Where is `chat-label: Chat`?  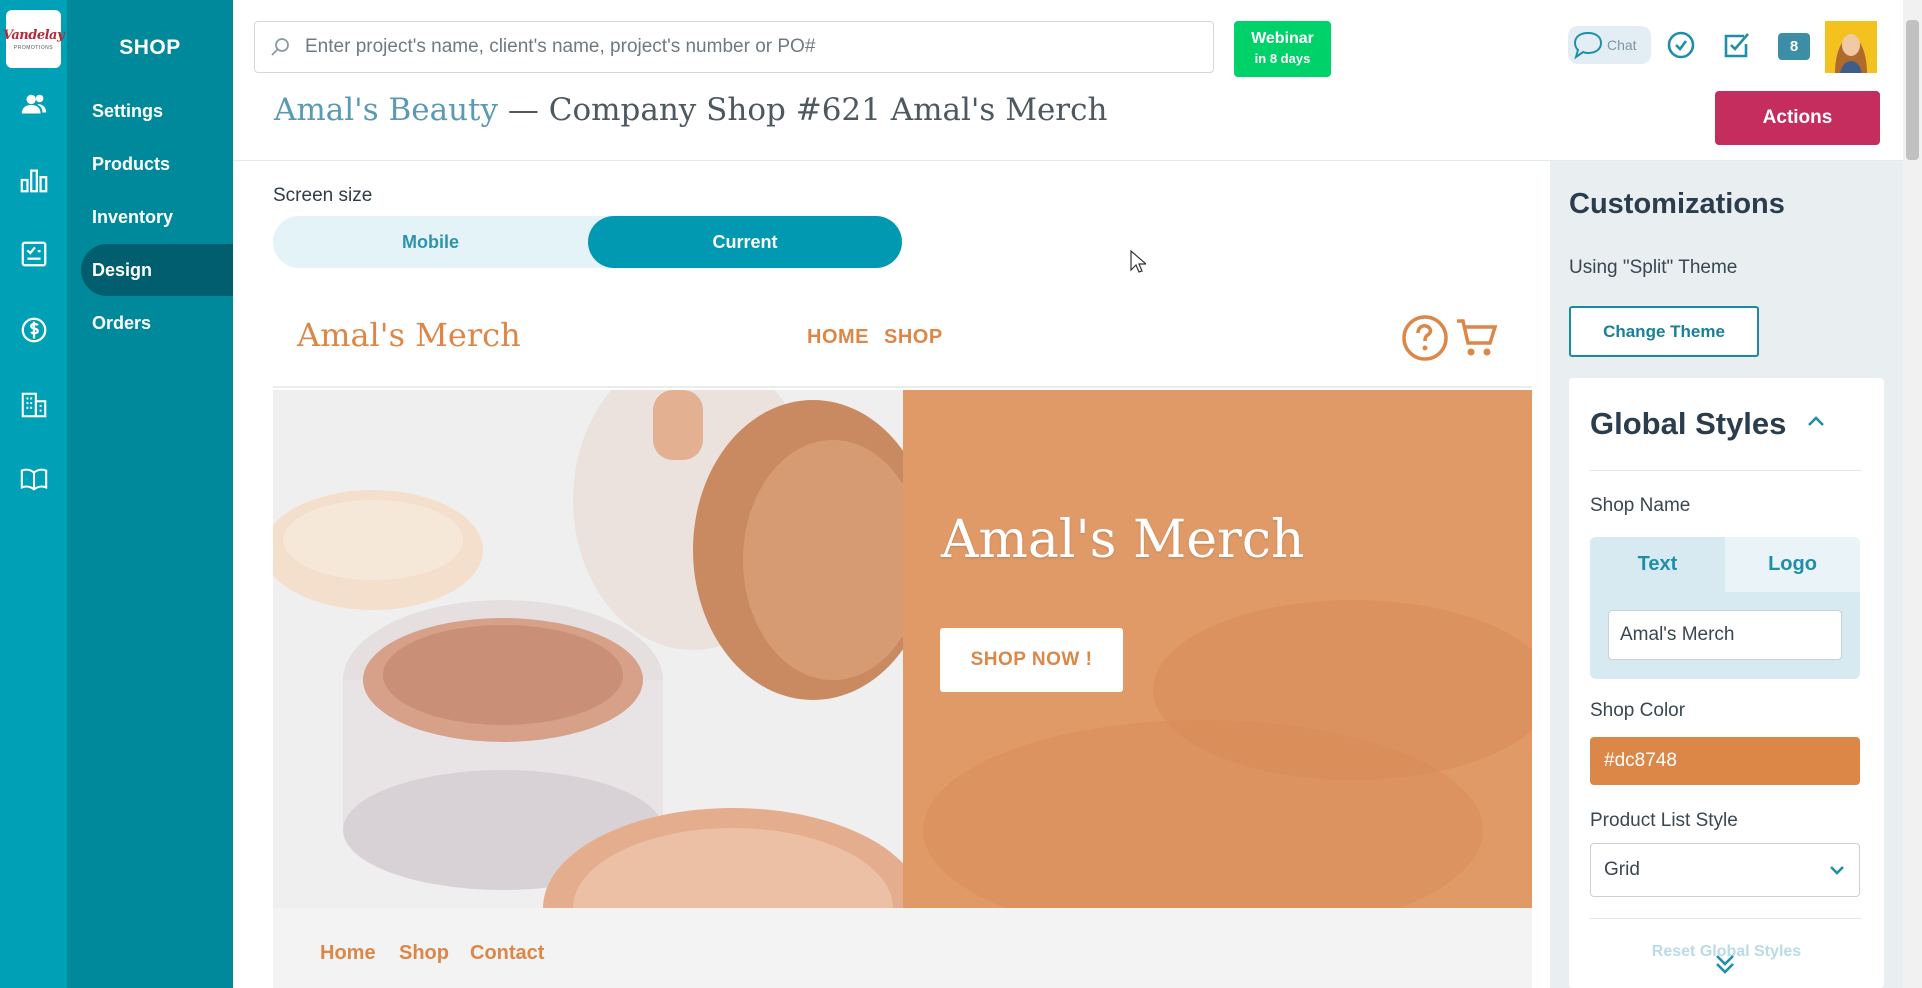 chat-label: Chat is located at coordinates (1622, 45).